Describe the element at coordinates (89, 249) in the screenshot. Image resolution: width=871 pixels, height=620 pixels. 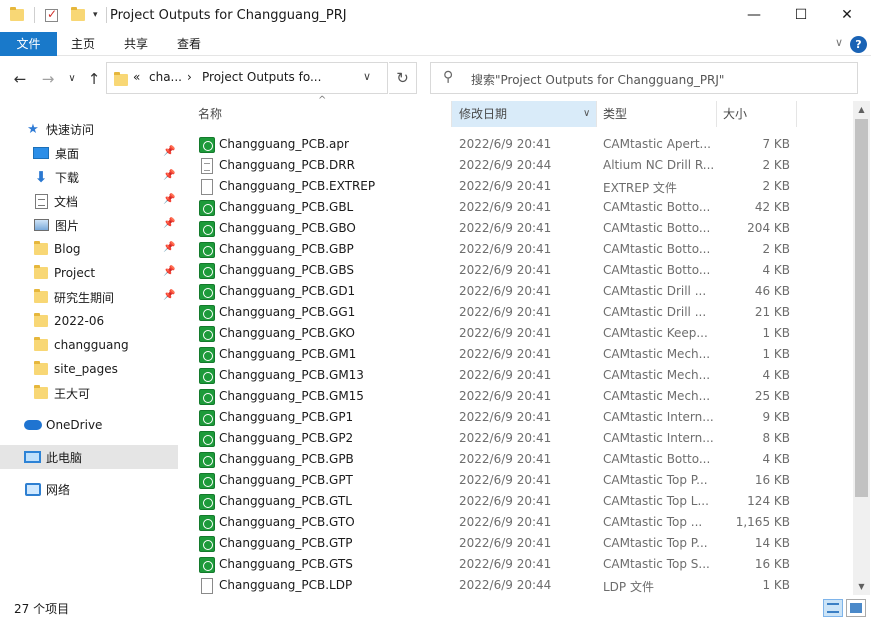
I see `sidebar-item-blog: Blog 📌` at that location.